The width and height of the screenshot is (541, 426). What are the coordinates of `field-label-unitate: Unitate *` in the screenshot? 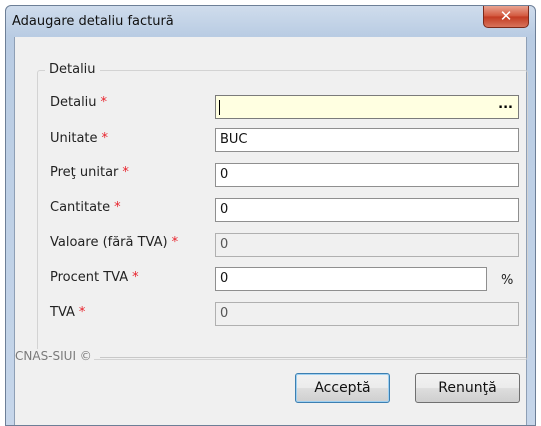 It's located at (79, 138).